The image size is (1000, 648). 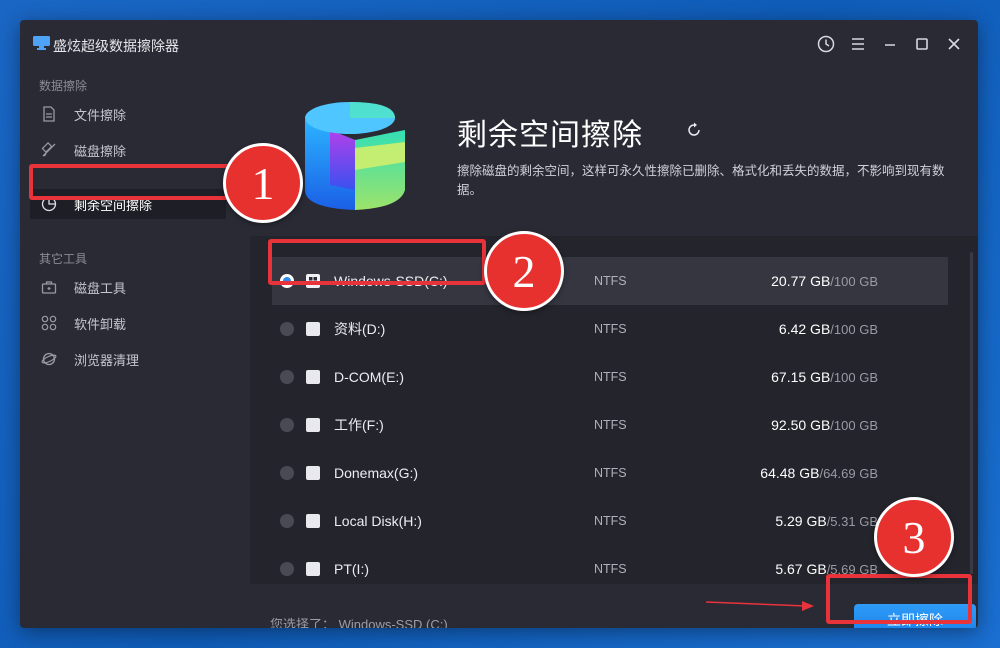 I want to click on disk-icon, so click(x=49, y=150).